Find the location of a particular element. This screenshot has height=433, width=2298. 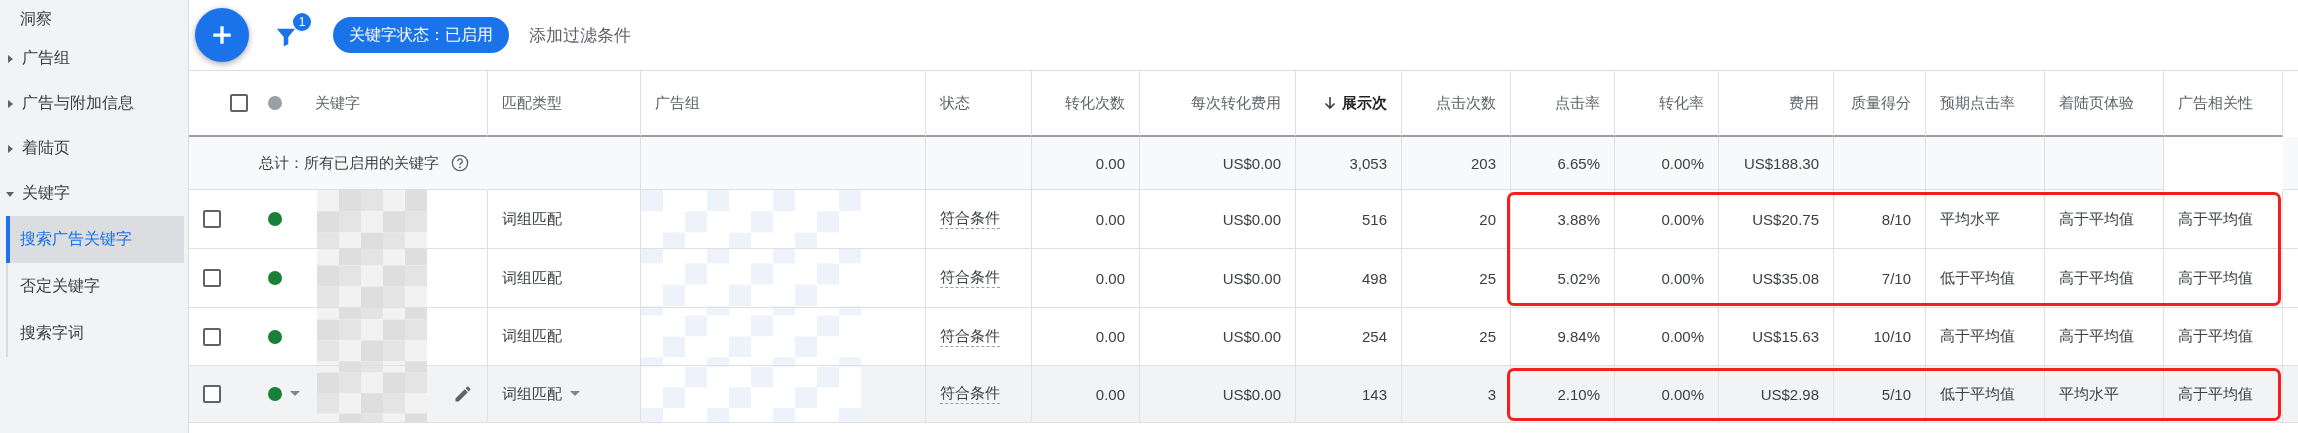

nav-item: 关键字 is located at coordinates (94, 193).